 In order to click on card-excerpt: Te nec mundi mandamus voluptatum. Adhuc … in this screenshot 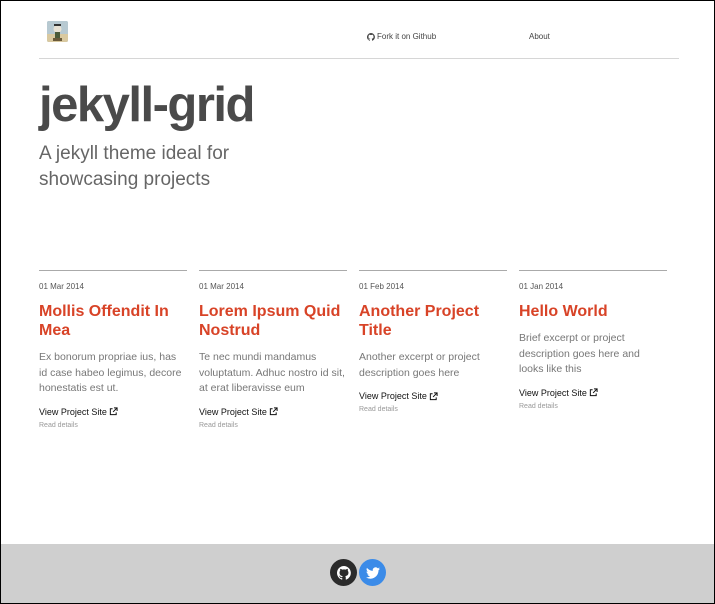, I will do `click(272, 372)`.